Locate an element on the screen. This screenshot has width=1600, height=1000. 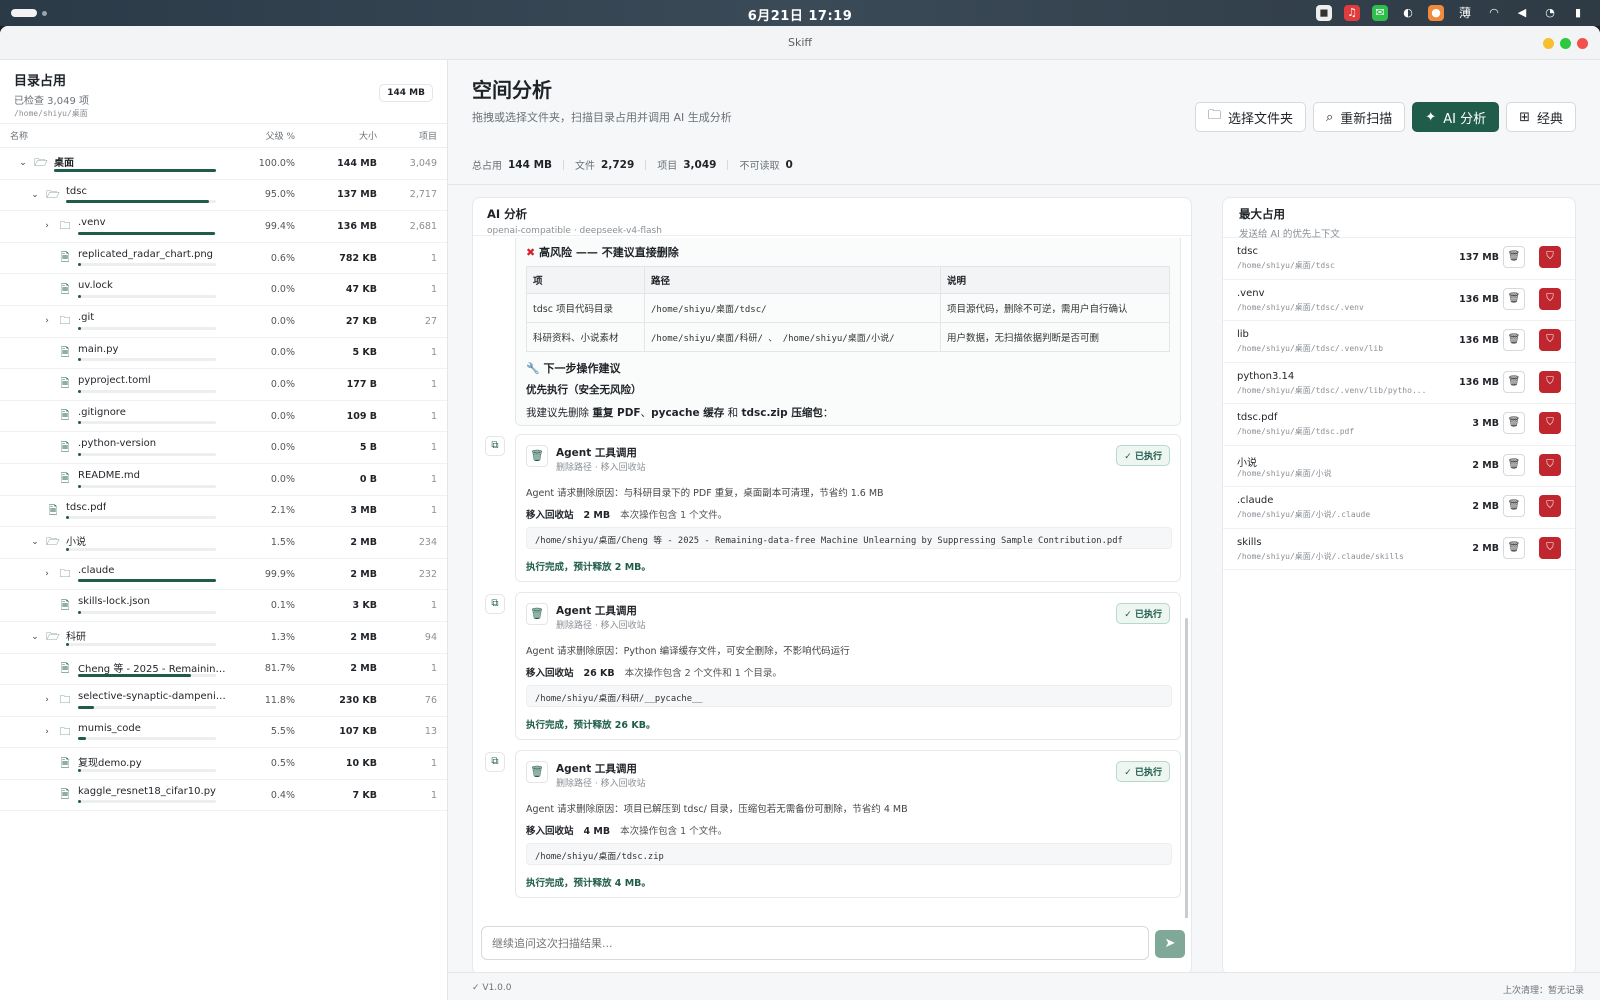
toolbar: 🗀 选择文件夹 ⌕ 重新扫描 ✦ AI 分析 ⊞ 经典 is located at coordinates (1385, 117).